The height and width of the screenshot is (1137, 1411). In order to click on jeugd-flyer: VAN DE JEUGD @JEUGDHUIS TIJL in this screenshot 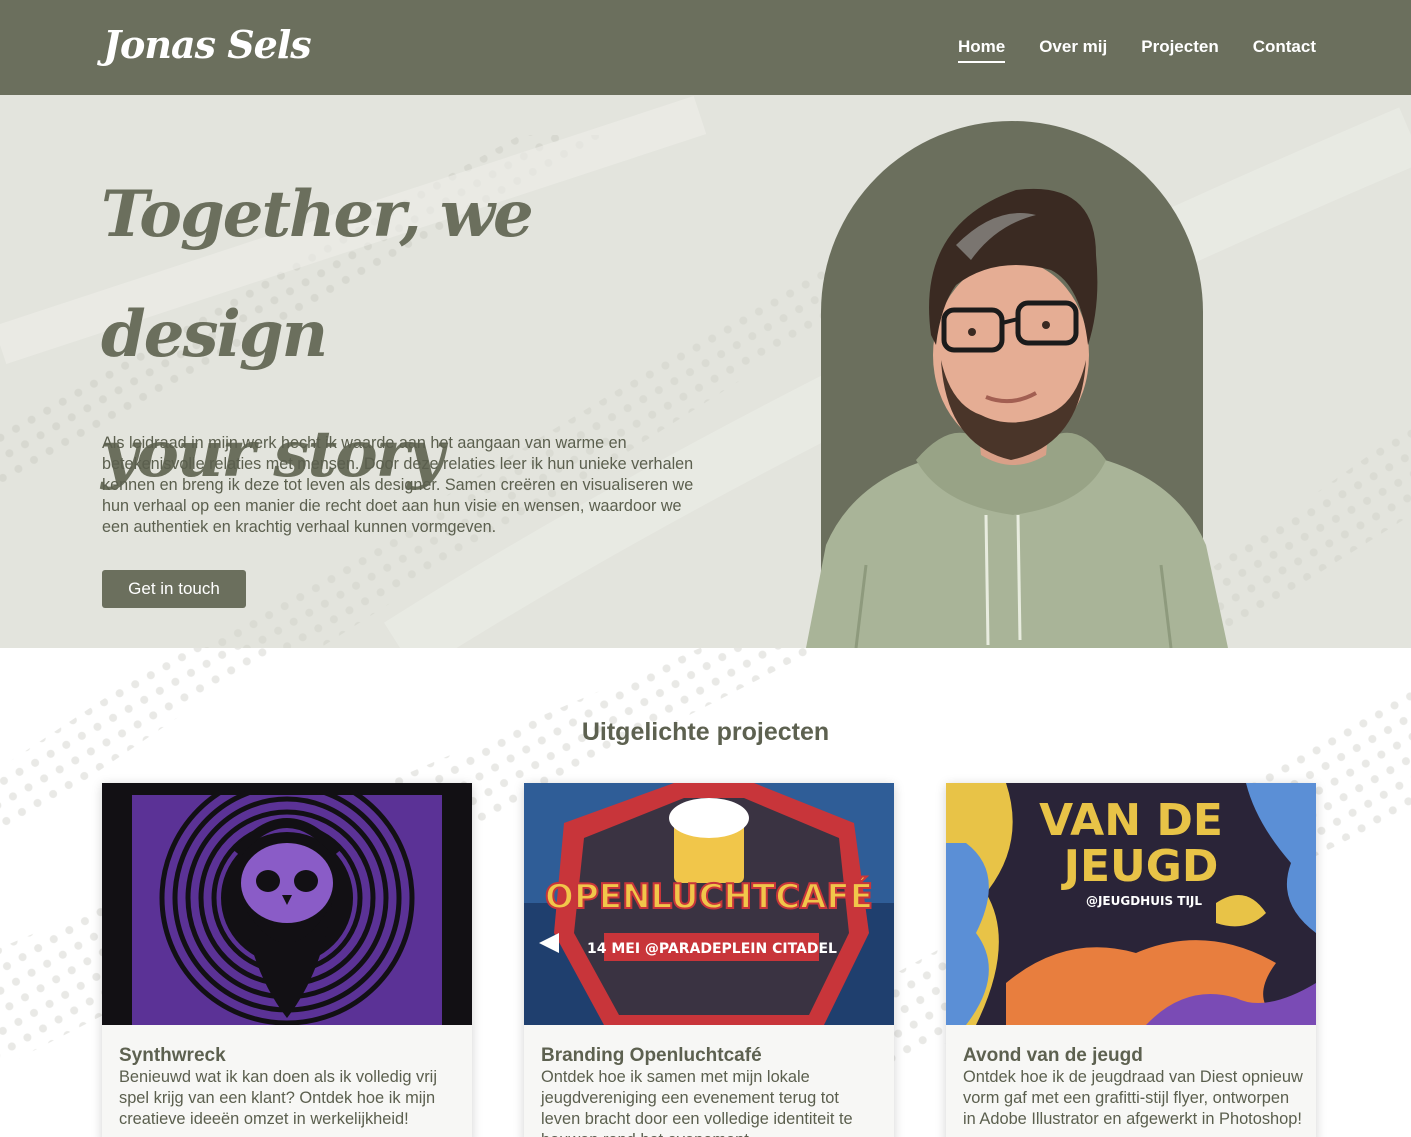, I will do `click(1131, 904)`.